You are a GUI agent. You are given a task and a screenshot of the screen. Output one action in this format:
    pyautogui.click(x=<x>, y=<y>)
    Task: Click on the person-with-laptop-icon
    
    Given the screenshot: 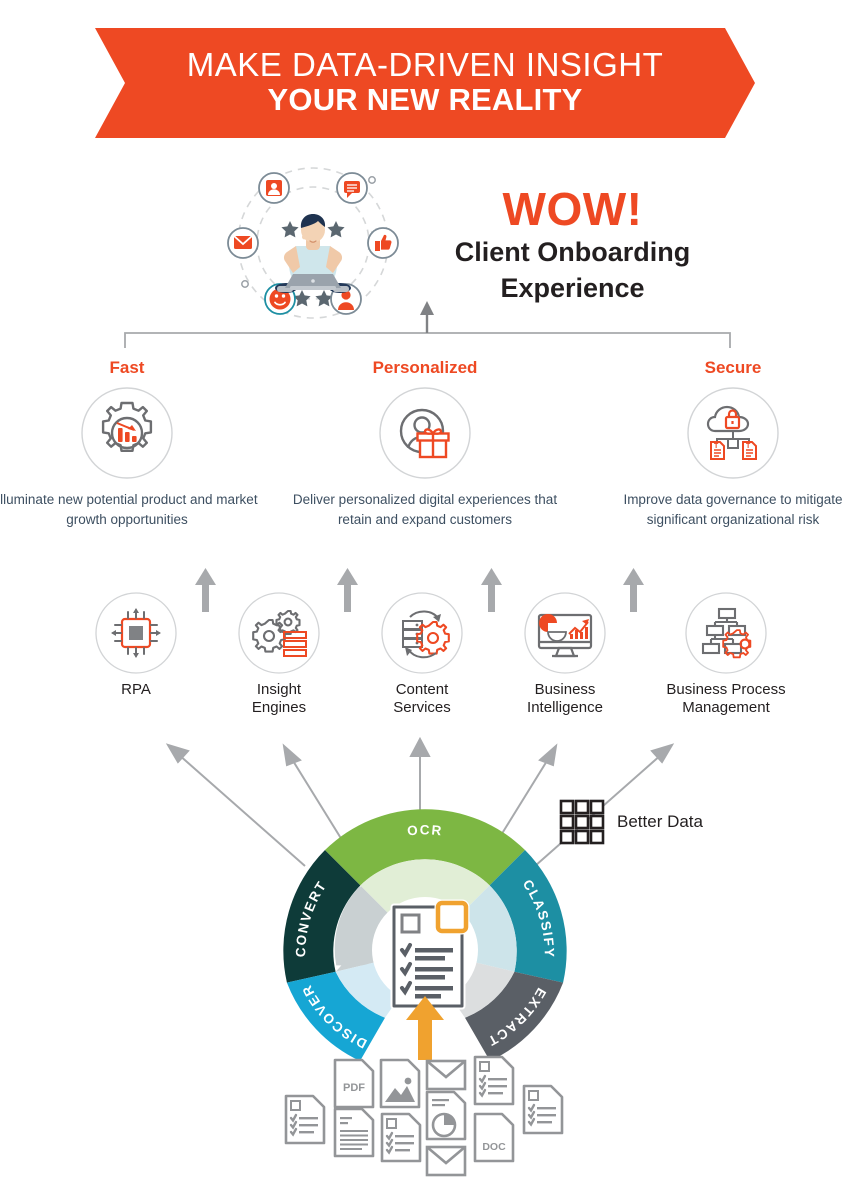 What is the action you would take?
    pyautogui.click(x=313, y=253)
    